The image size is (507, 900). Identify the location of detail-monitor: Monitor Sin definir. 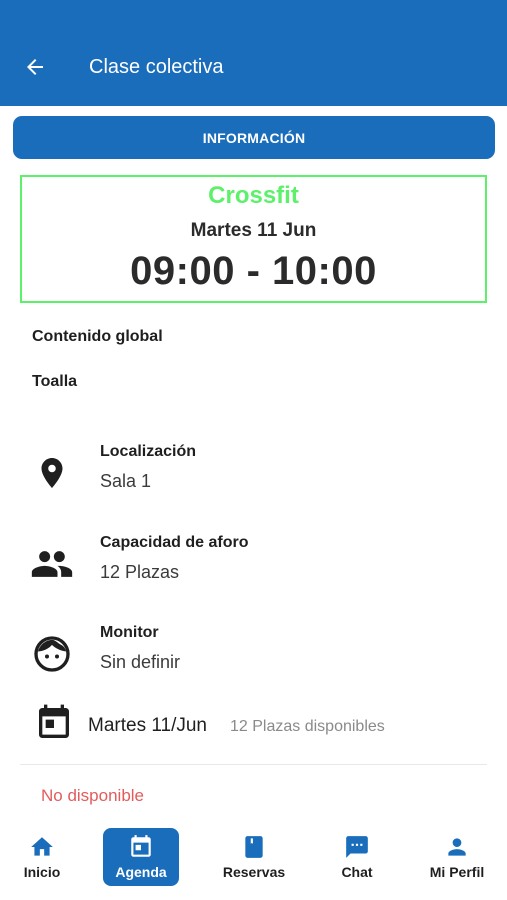
(255, 654).